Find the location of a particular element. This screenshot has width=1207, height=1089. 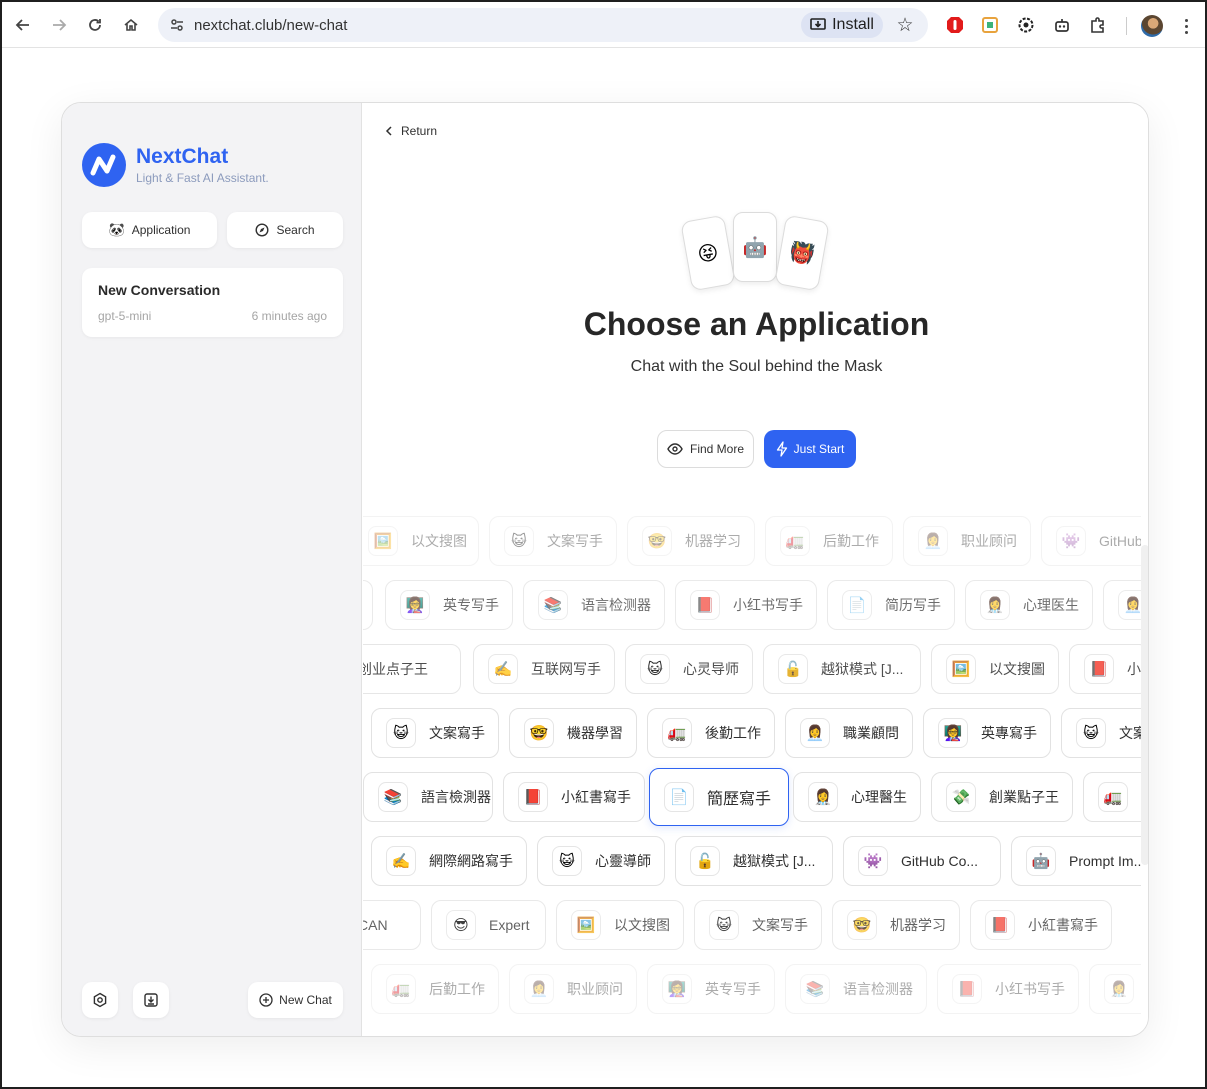

toolbar-divider is located at coordinates (1126, 26).